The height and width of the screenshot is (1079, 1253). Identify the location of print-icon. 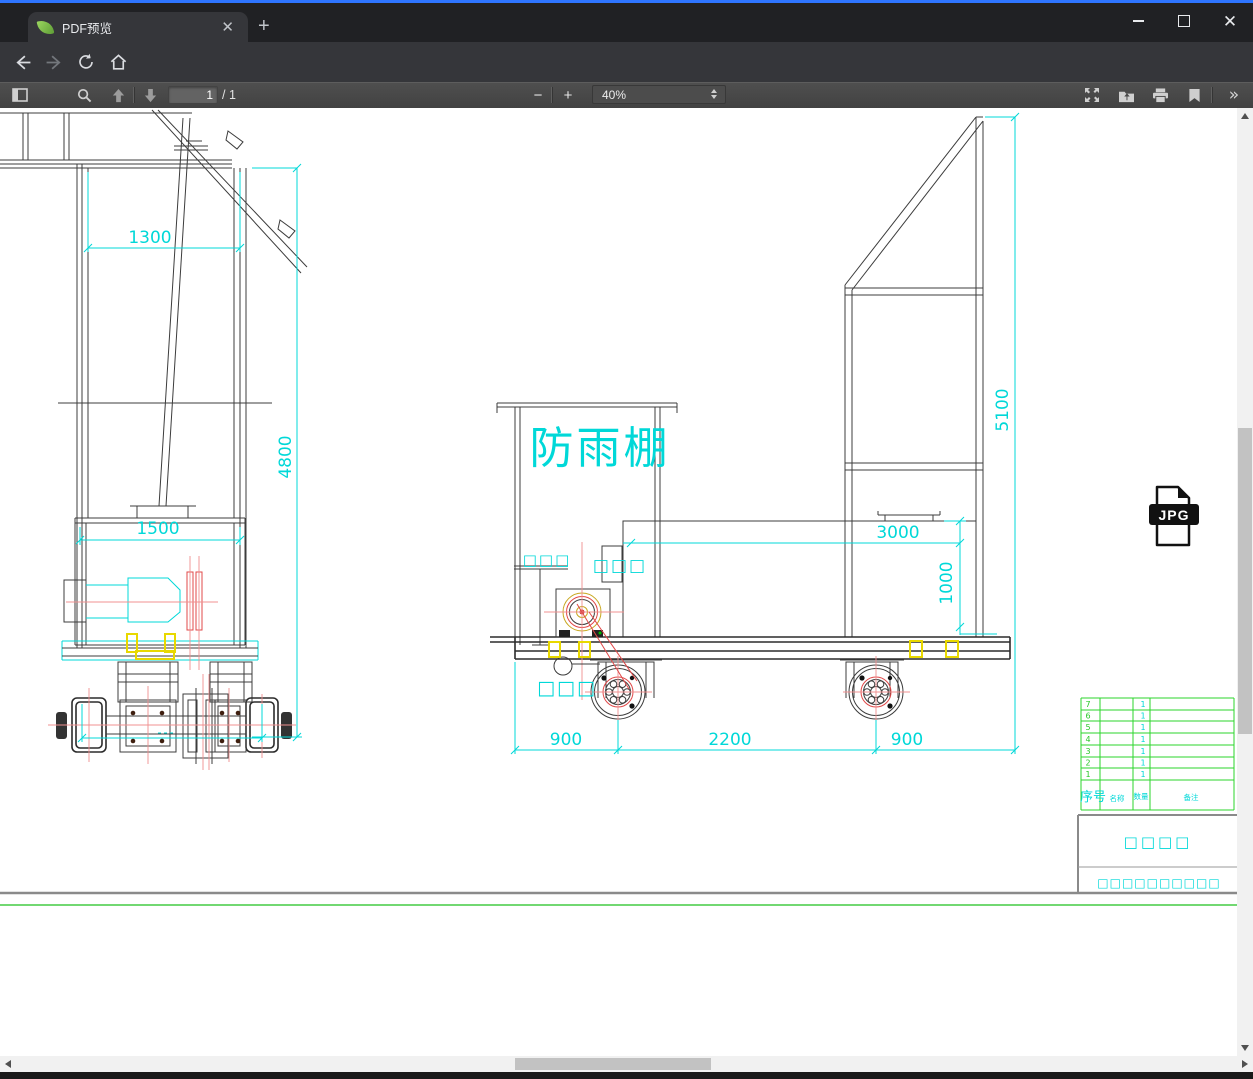
(1160, 95).